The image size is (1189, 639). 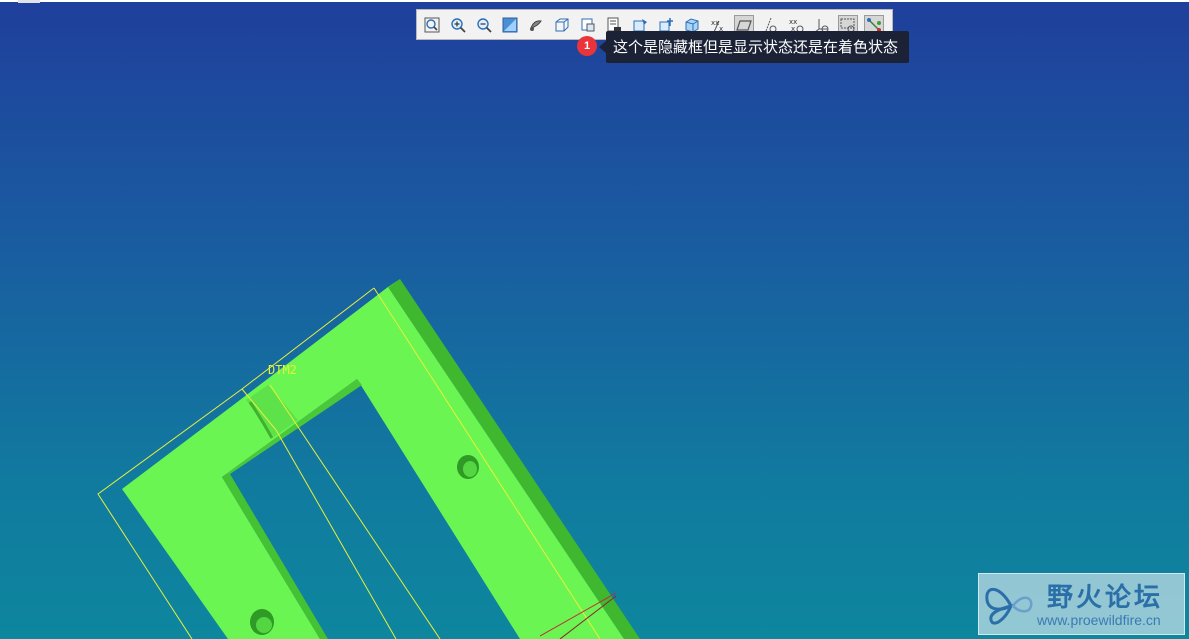 I want to click on repaint-button, so click(x=510, y=25).